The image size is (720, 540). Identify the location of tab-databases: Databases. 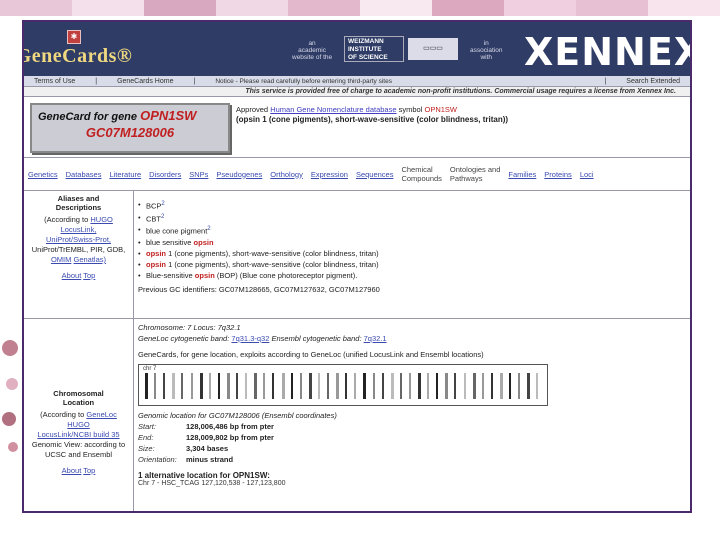
(84, 174).